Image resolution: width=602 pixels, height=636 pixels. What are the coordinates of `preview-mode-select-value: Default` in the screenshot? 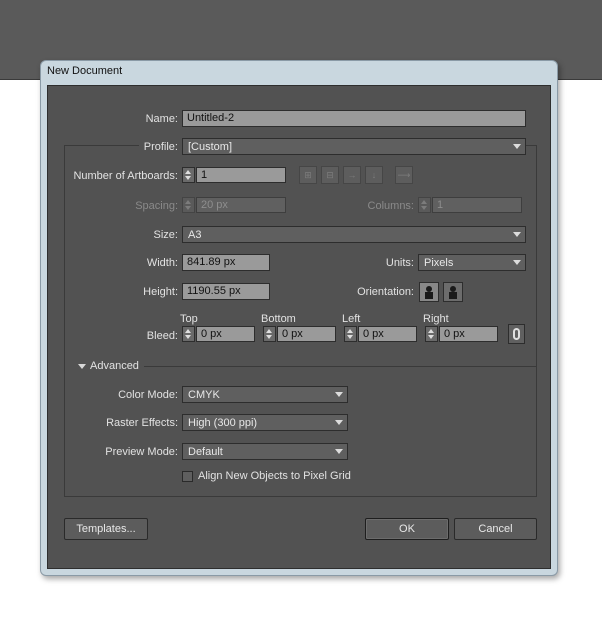 It's located at (205, 452).